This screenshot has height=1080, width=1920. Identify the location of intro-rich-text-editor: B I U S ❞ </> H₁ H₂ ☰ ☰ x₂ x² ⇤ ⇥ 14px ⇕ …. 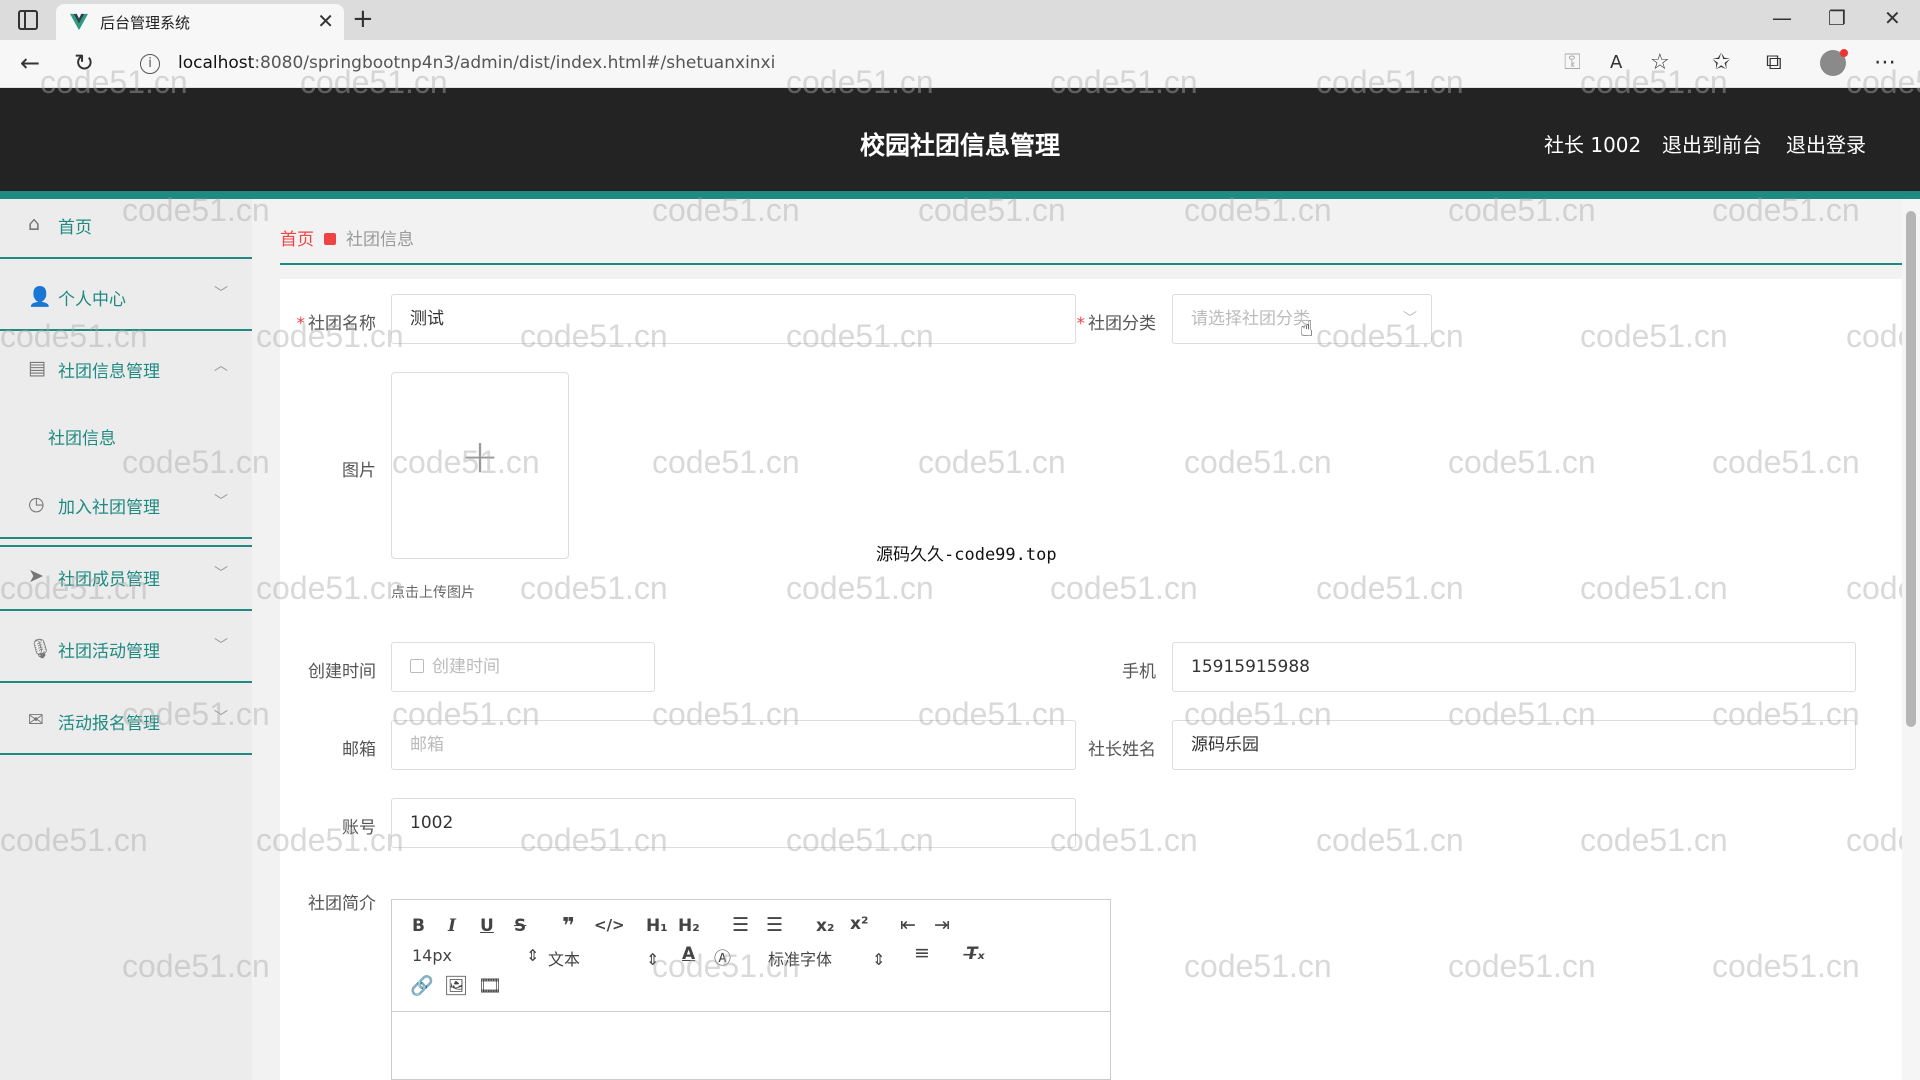
(751, 989).